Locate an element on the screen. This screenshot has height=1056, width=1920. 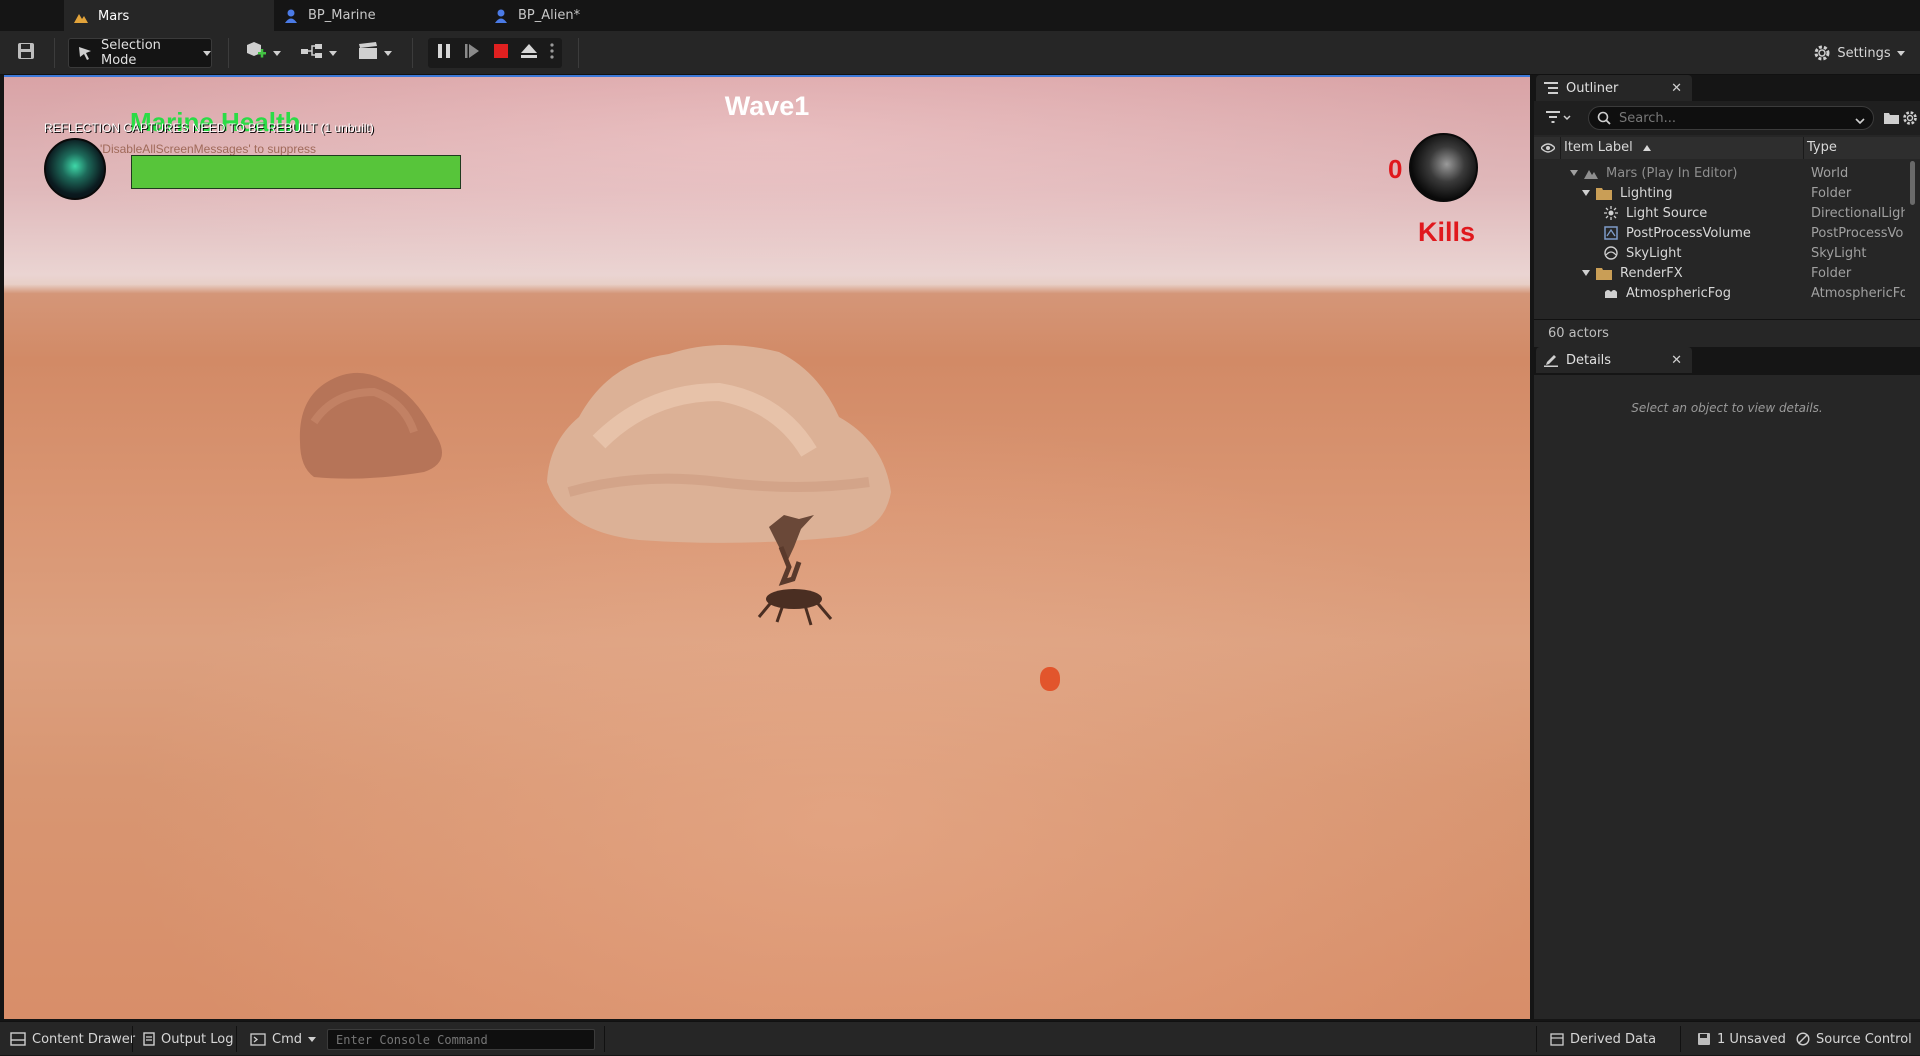
outliner-row-lighting: Lighting Folder is located at coordinates (1719, 193).